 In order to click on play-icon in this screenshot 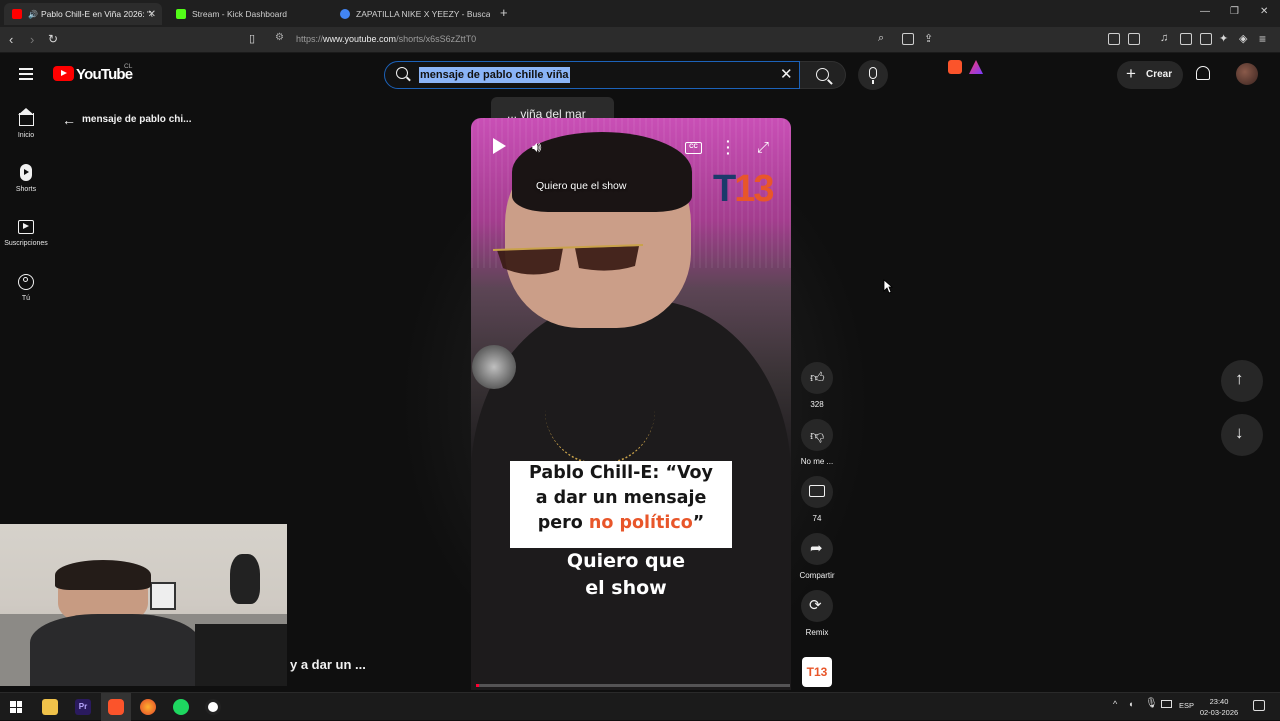, I will do `click(499, 146)`.